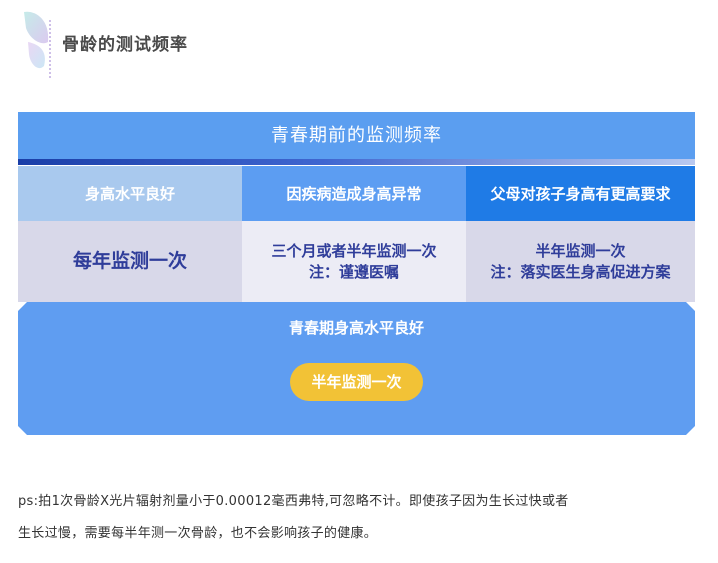 This screenshot has width=718, height=563. Describe the element at coordinates (354, 193) in the screenshot. I see `column-heading-disease: 因疾病造成身高异常` at that location.